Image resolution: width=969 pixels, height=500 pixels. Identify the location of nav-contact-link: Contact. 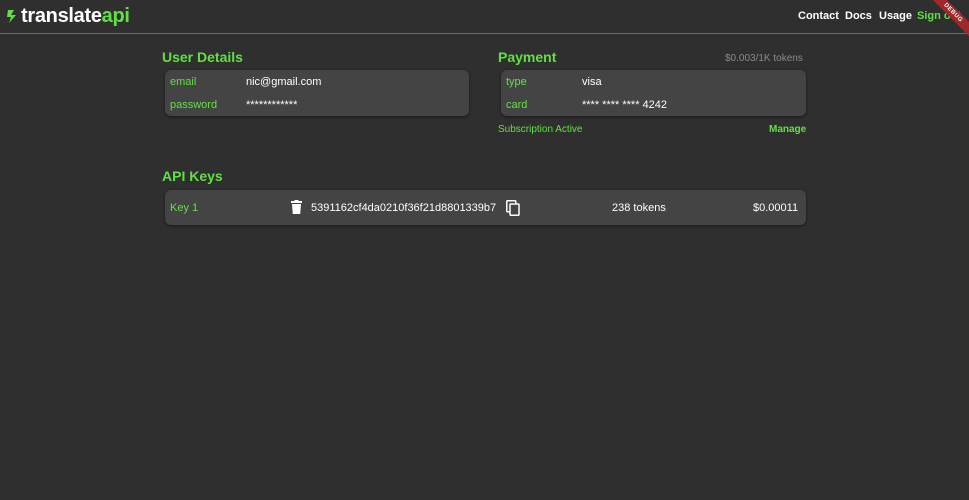
(818, 16).